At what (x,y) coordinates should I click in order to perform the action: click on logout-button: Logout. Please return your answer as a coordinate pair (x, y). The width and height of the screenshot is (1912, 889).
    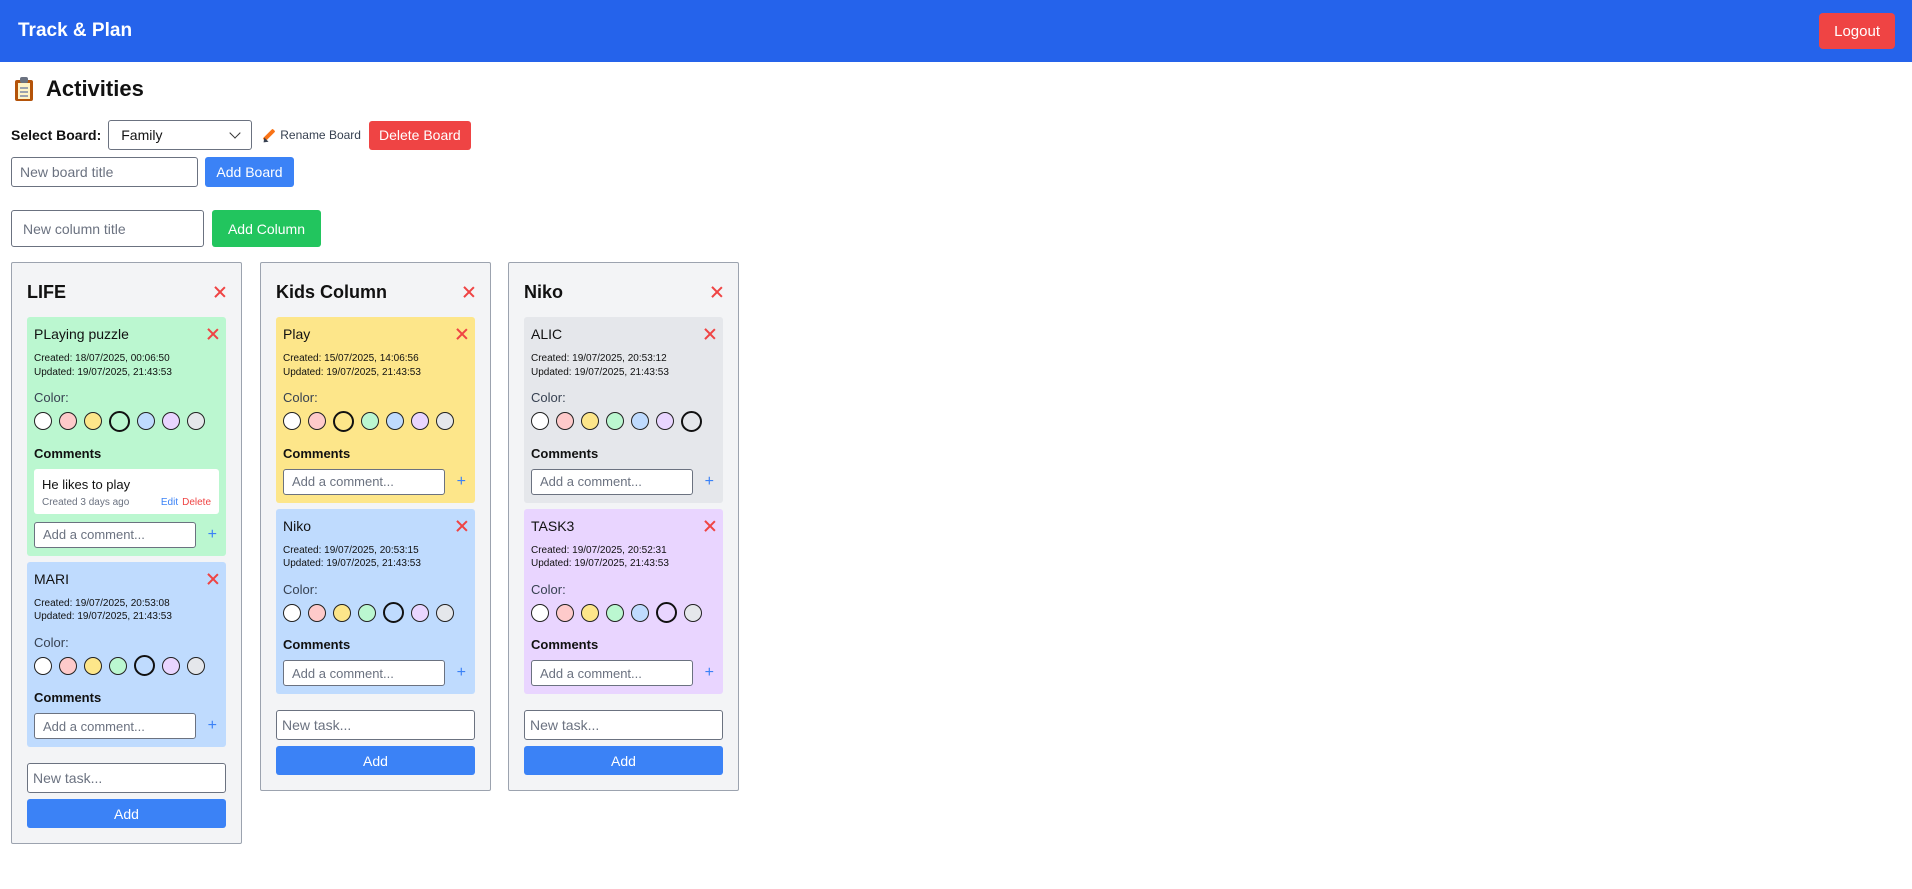
    Looking at the image, I should click on (1857, 31).